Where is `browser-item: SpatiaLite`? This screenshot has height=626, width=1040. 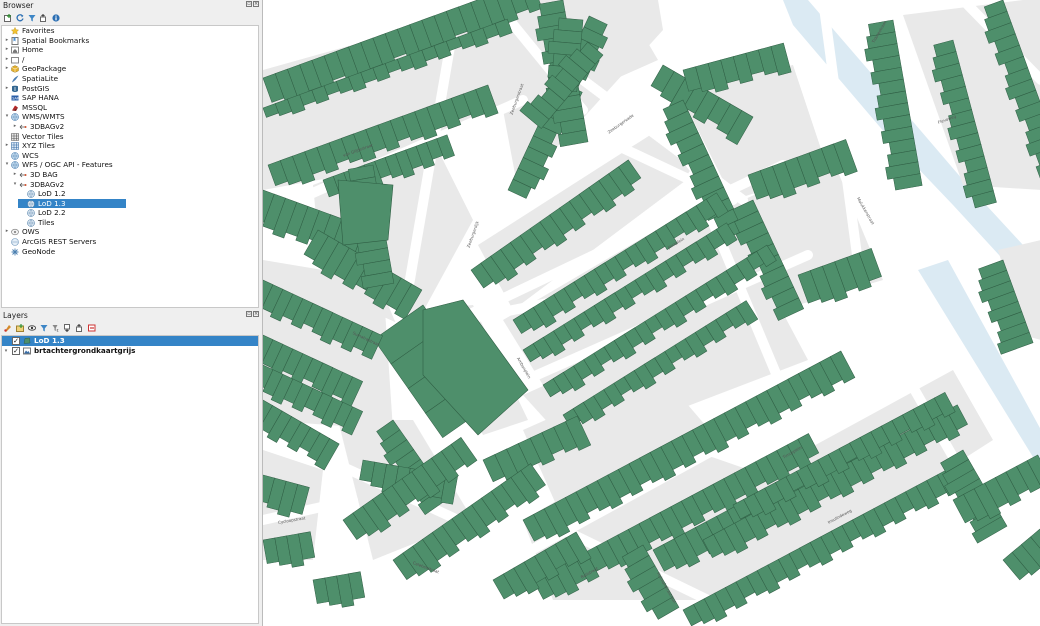 browser-item: SpatiaLite is located at coordinates (130, 79).